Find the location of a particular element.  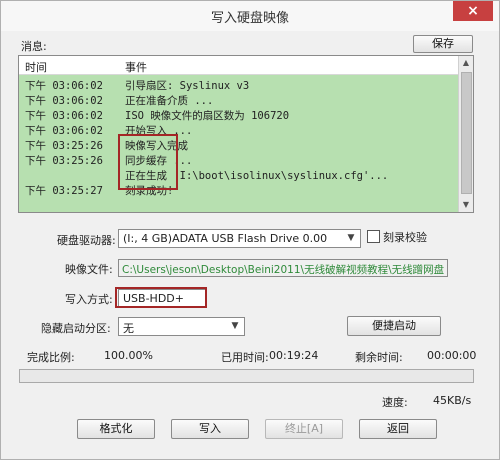

scroll-down-icon: ▼ is located at coordinates (466, 205).